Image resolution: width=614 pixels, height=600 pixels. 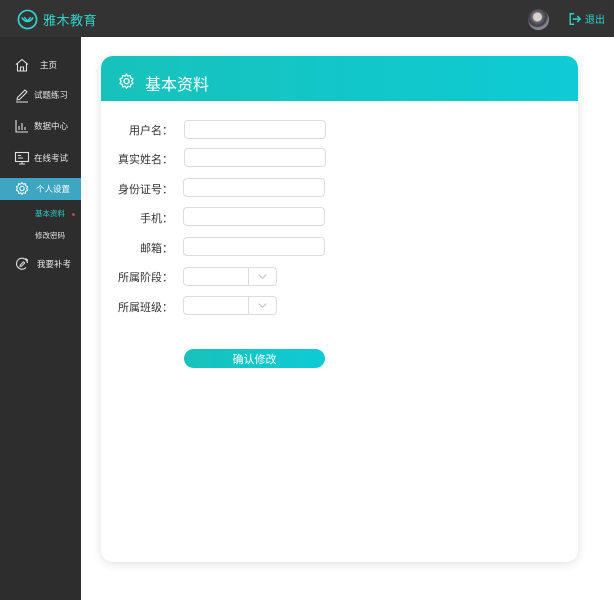 I want to click on logout-button: 退出, so click(x=586, y=18).